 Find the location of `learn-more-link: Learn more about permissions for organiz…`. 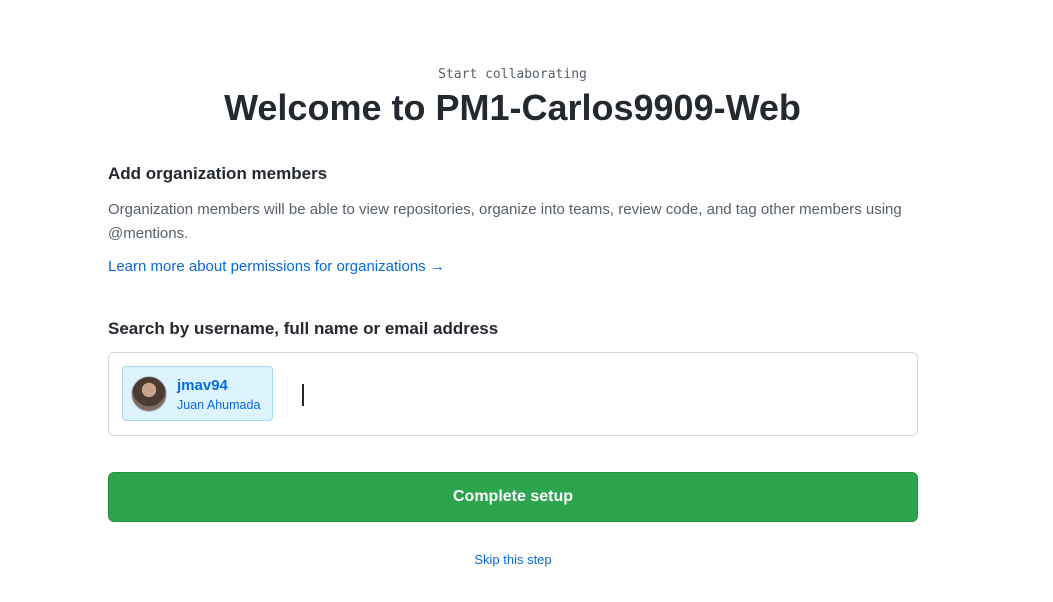

learn-more-link: Learn more about permissions for organiz… is located at coordinates (276, 267).